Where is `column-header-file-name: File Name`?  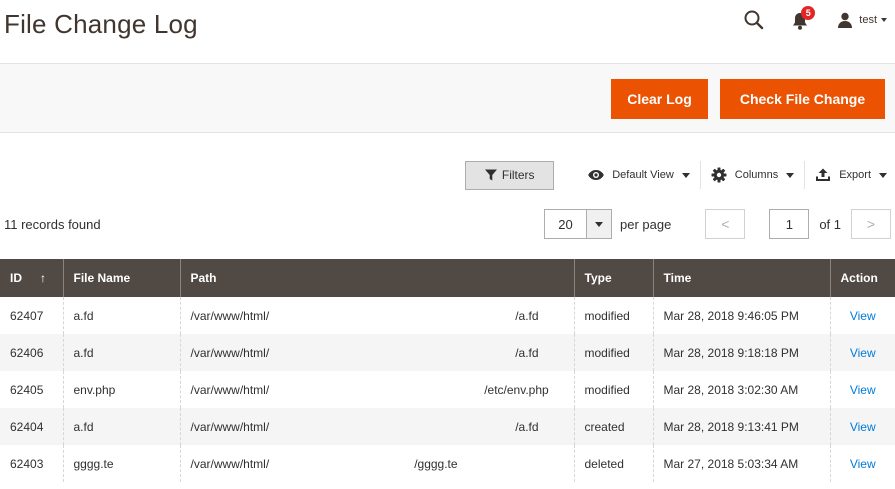
column-header-file-name: File Name is located at coordinates (121, 278).